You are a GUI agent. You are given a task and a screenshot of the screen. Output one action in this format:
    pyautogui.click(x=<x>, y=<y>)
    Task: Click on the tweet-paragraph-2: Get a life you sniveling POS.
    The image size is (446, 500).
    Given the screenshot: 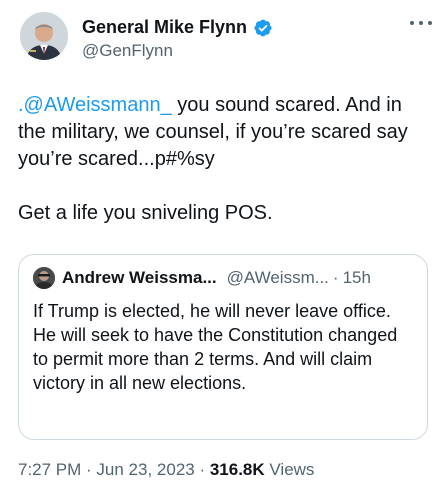 What is the action you would take?
    pyautogui.click(x=145, y=213)
    